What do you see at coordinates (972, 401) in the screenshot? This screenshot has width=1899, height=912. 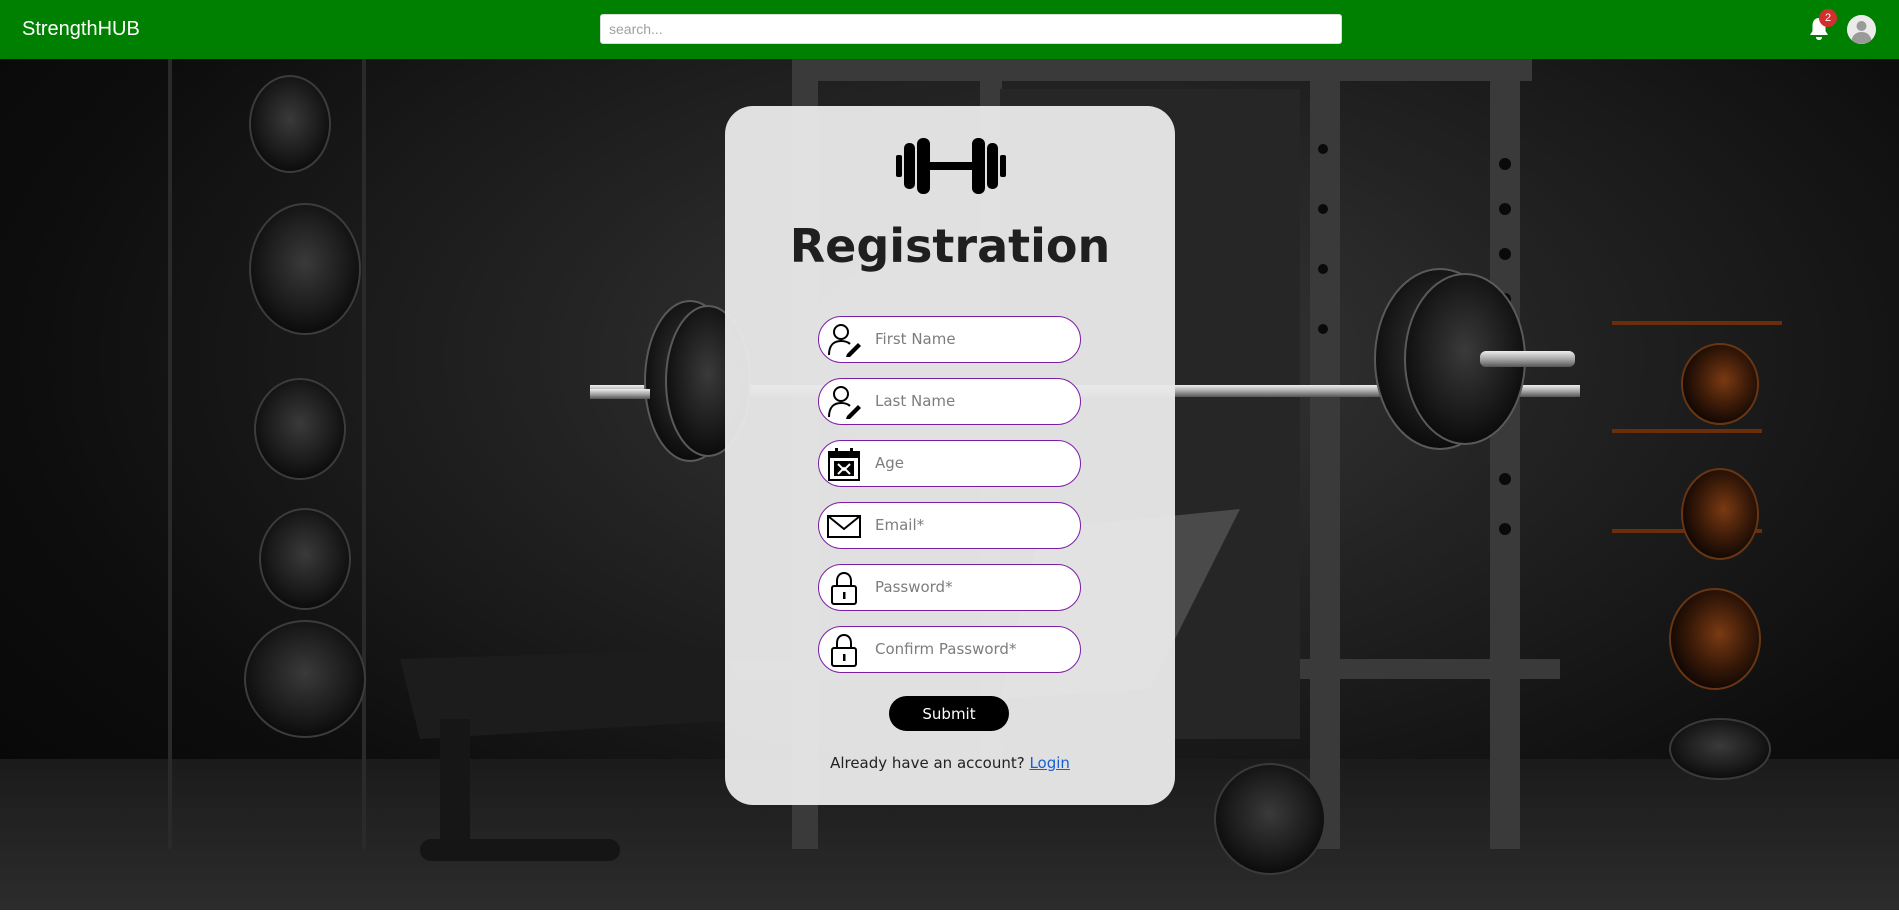 I see `last-name-input` at bounding box center [972, 401].